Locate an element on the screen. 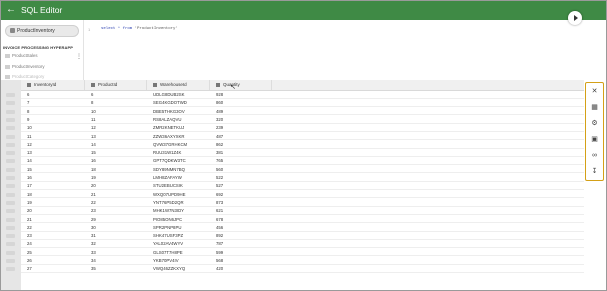  table-icon: ▦ is located at coordinates (594, 107).